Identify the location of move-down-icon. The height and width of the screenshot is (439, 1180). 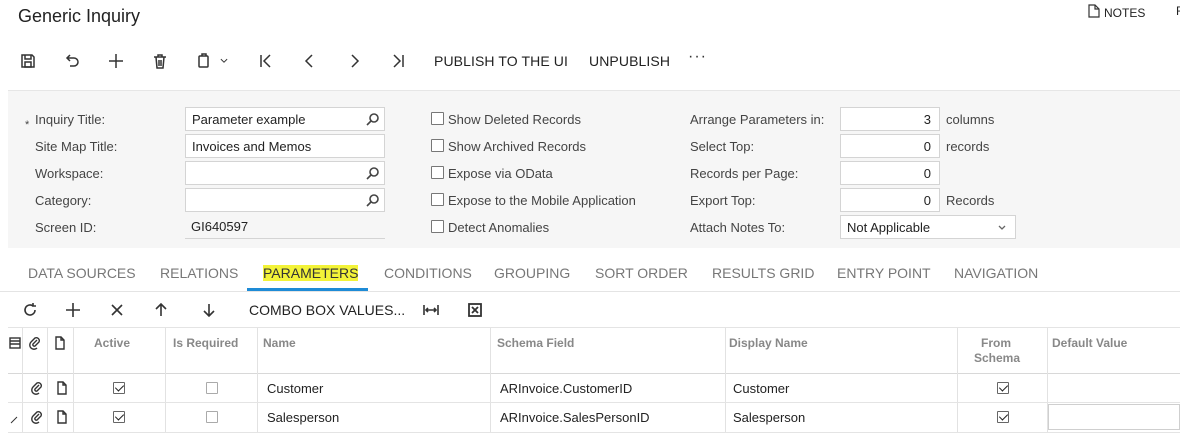
(209, 310).